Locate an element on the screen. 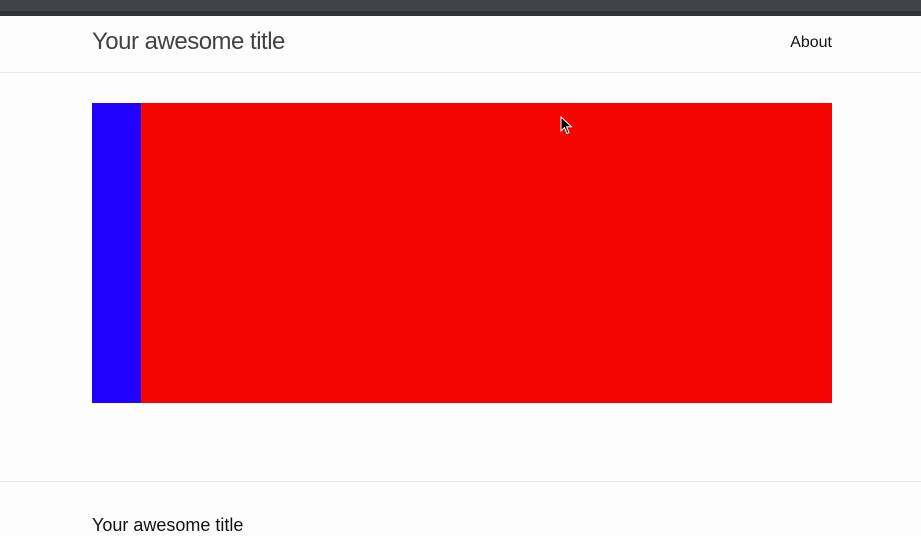 The height and width of the screenshot is (536, 921). nav-link-about: About is located at coordinates (811, 43).